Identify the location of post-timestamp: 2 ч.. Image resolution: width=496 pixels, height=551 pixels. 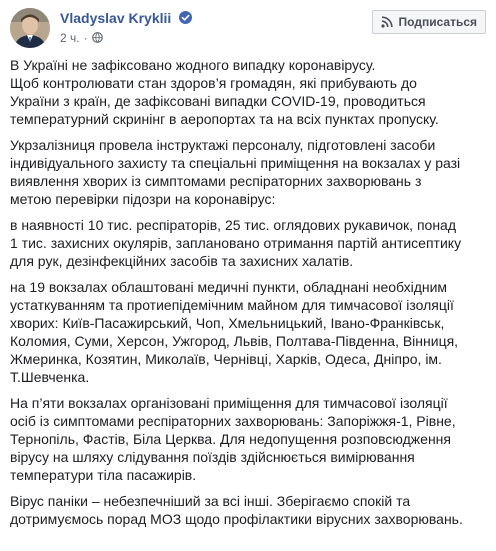
(70, 38).